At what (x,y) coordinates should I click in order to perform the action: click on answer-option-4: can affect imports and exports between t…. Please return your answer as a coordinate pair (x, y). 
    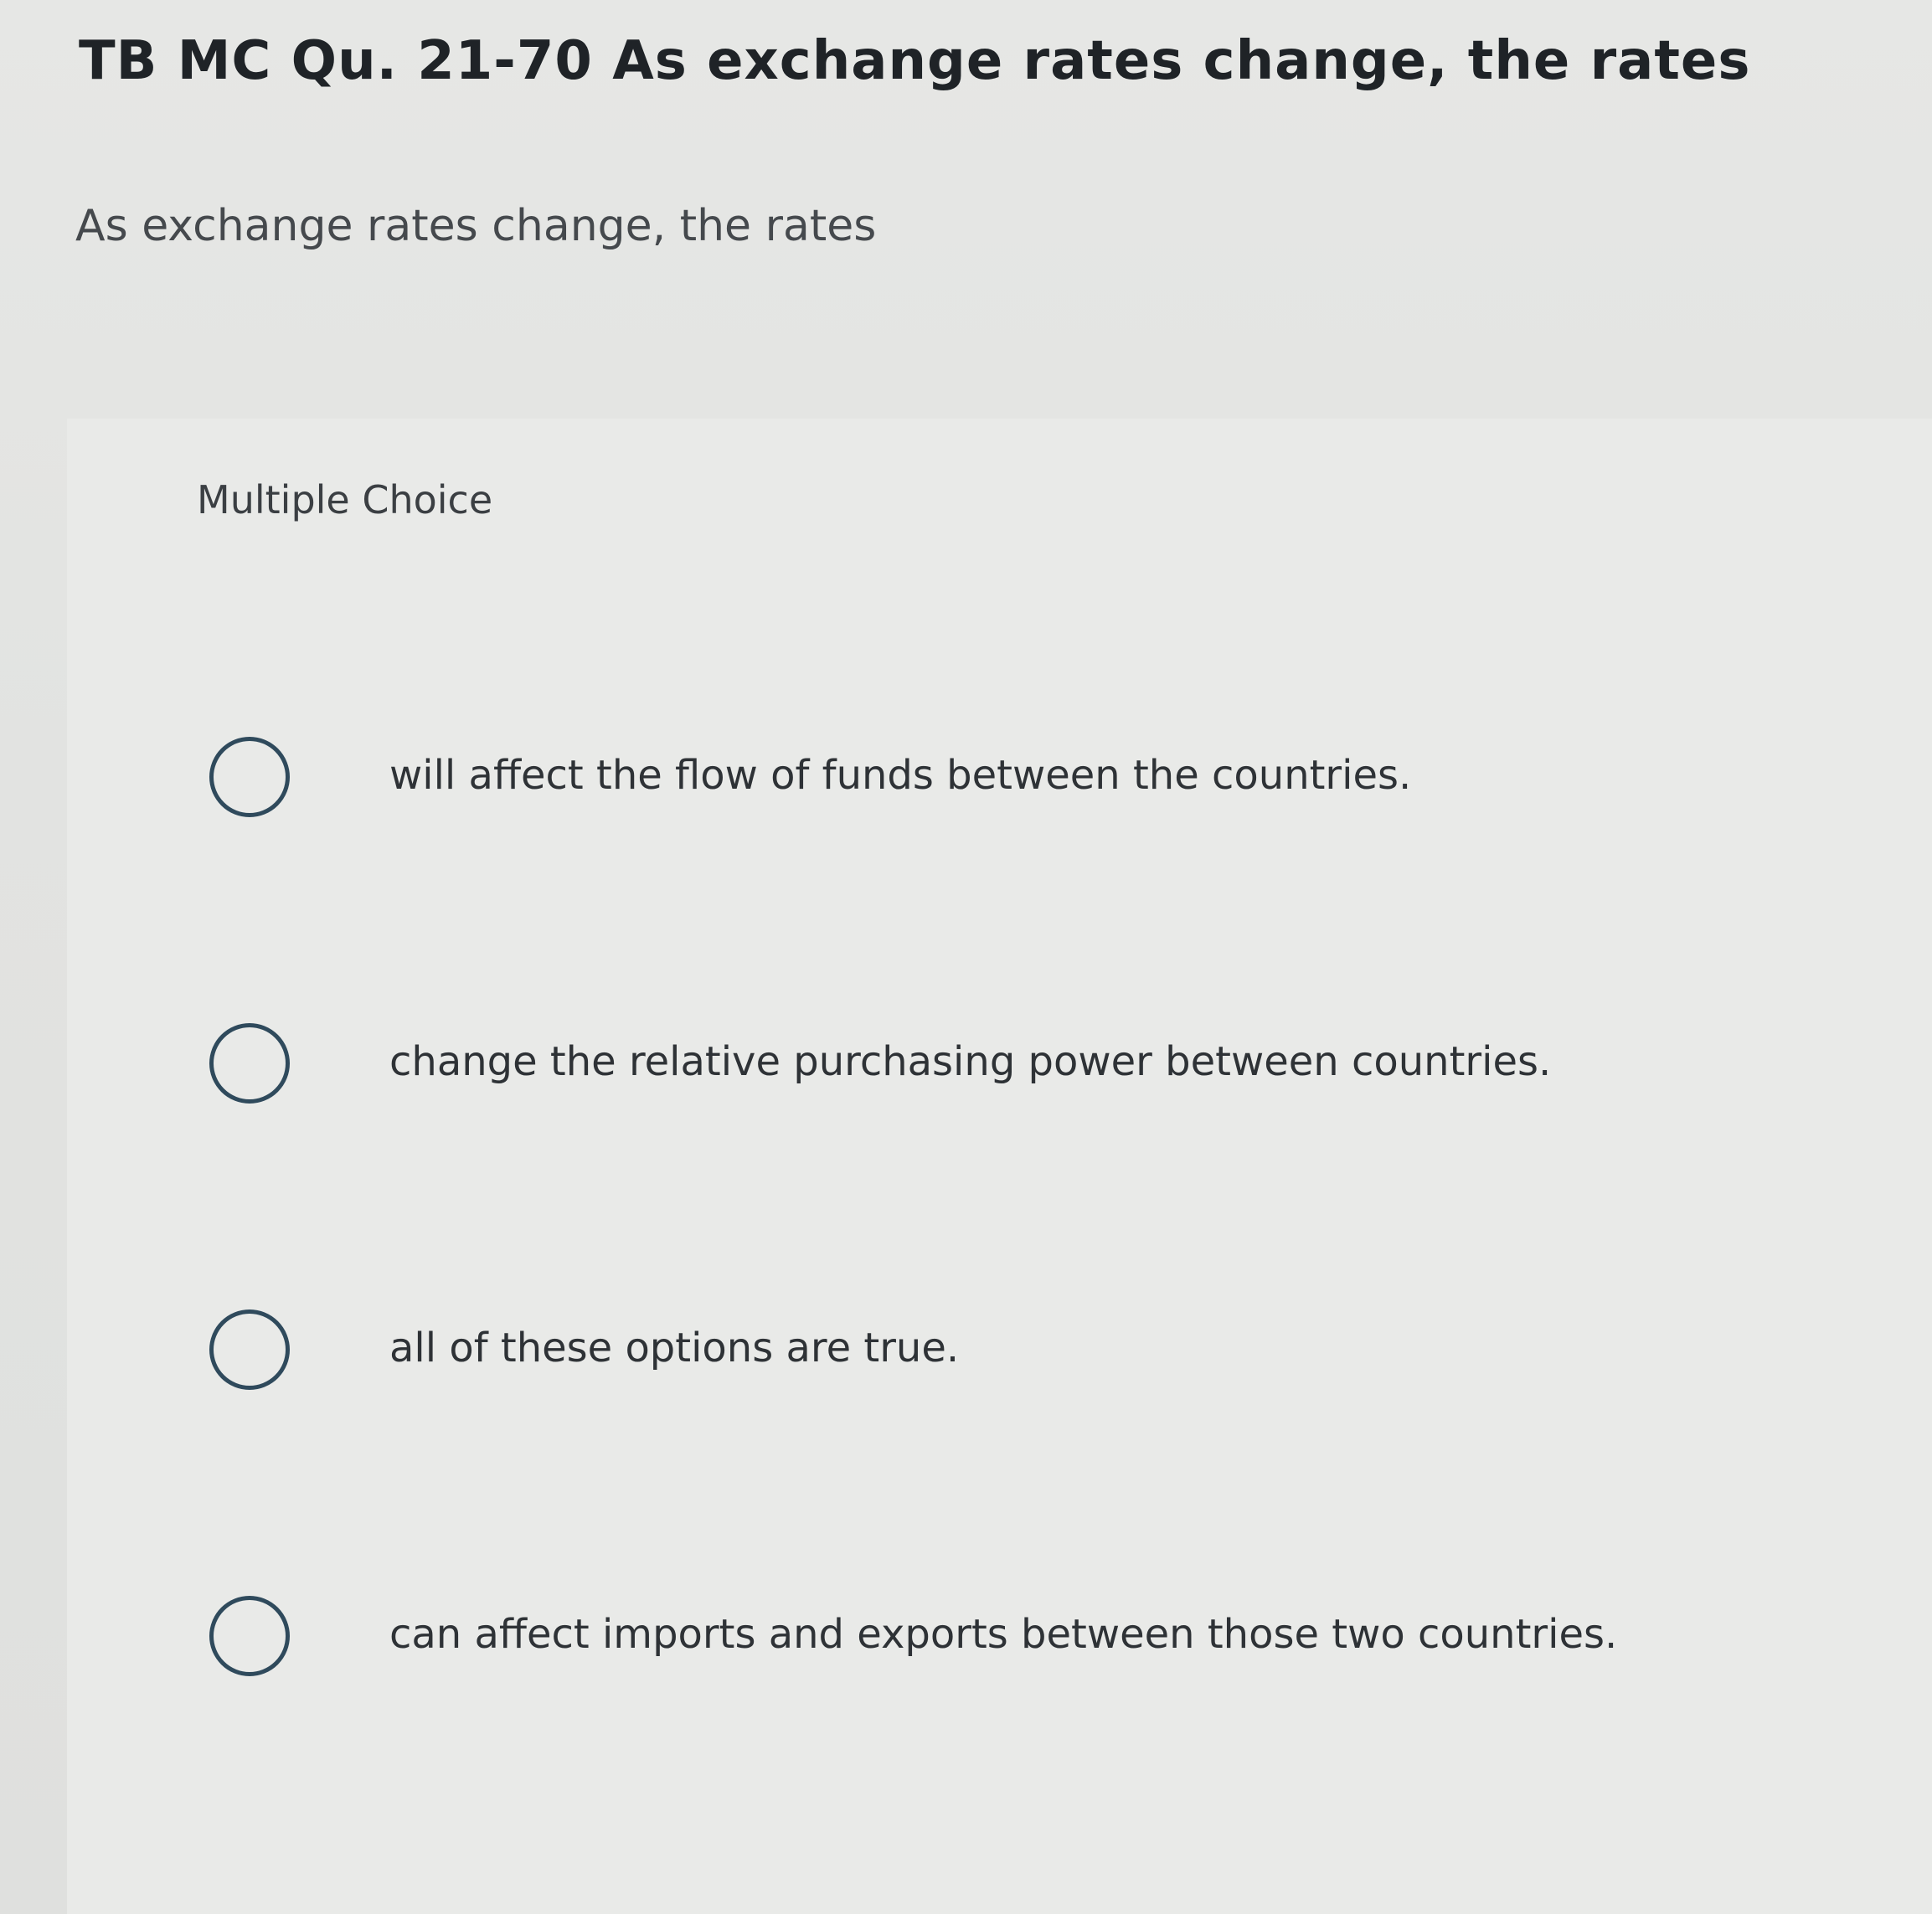
    Looking at the image, I should click on (1005, 1646).